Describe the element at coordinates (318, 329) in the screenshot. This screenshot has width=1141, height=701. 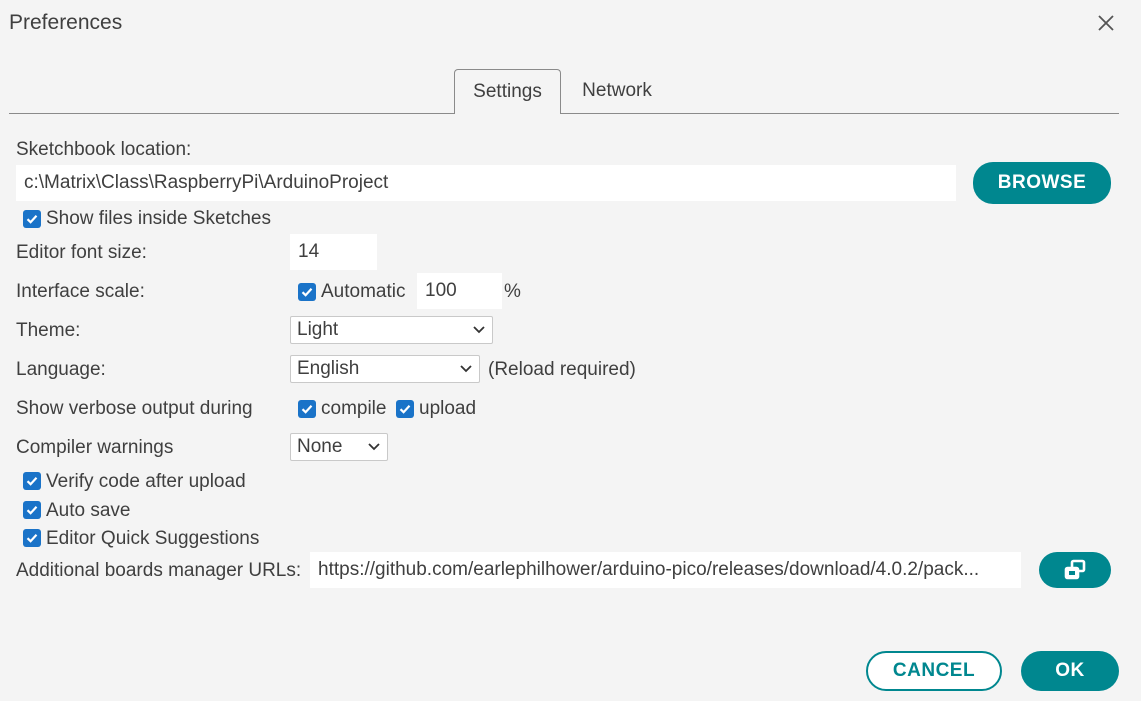
I see `theme-select-value: Light` at that location.